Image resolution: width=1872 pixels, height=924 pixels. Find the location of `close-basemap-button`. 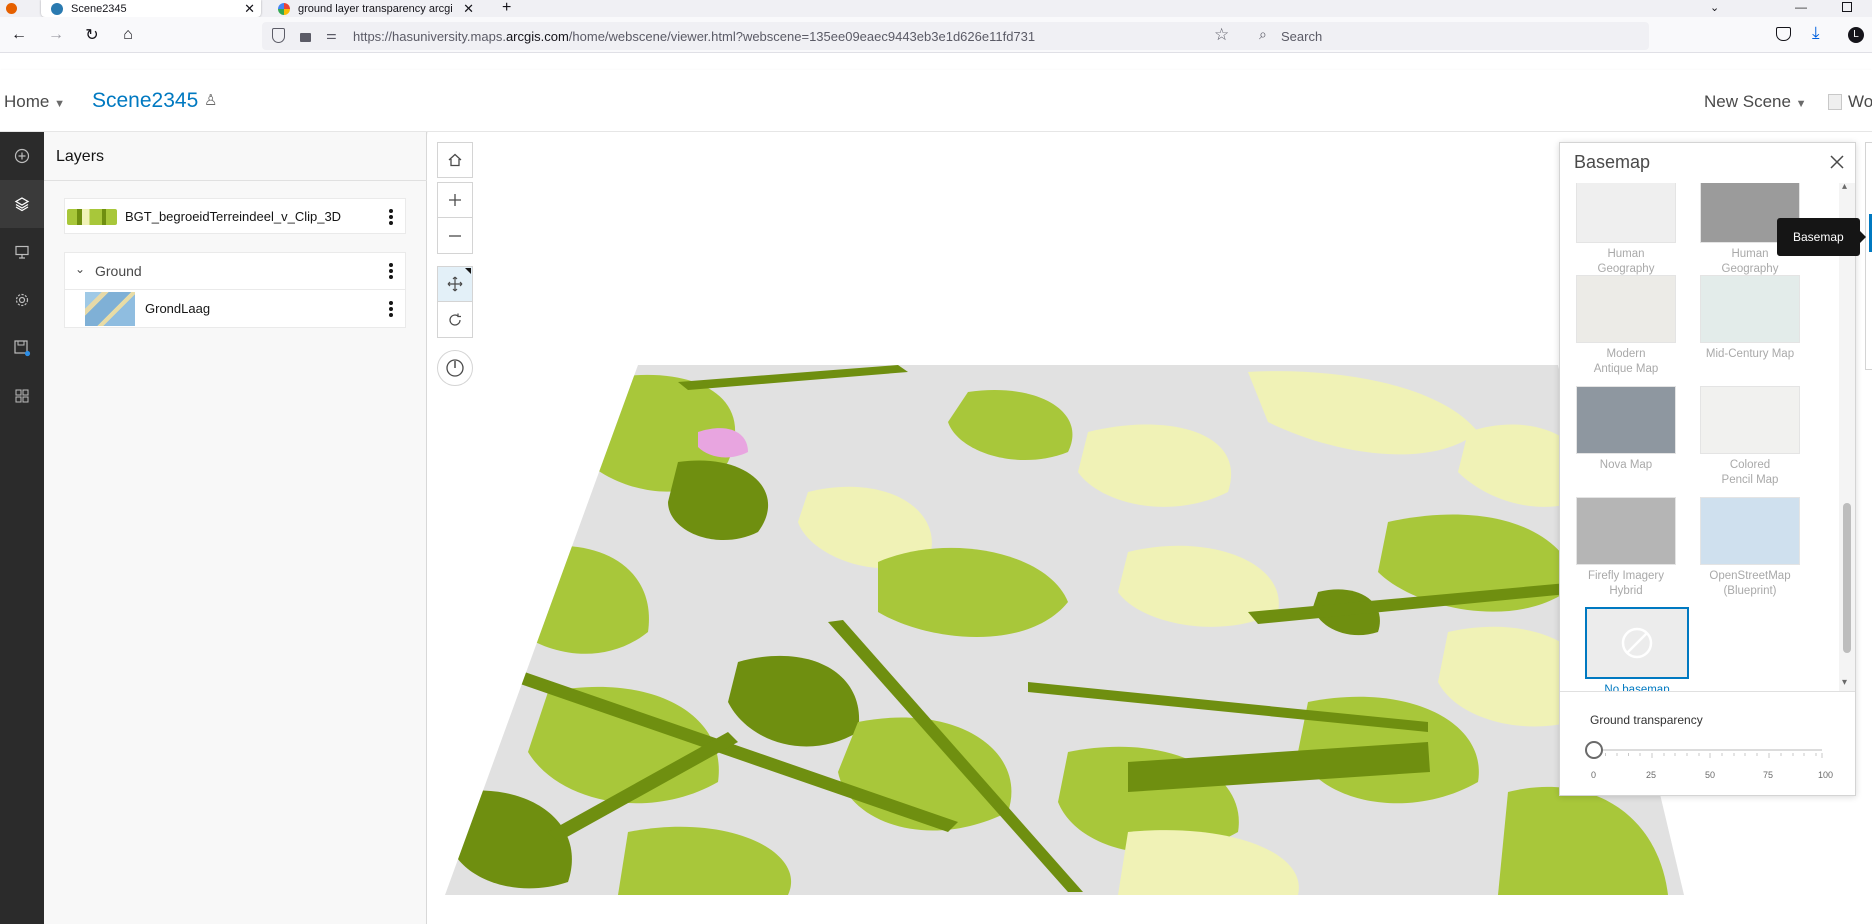

close-basemap-button is located at coordinates (1837, 162).